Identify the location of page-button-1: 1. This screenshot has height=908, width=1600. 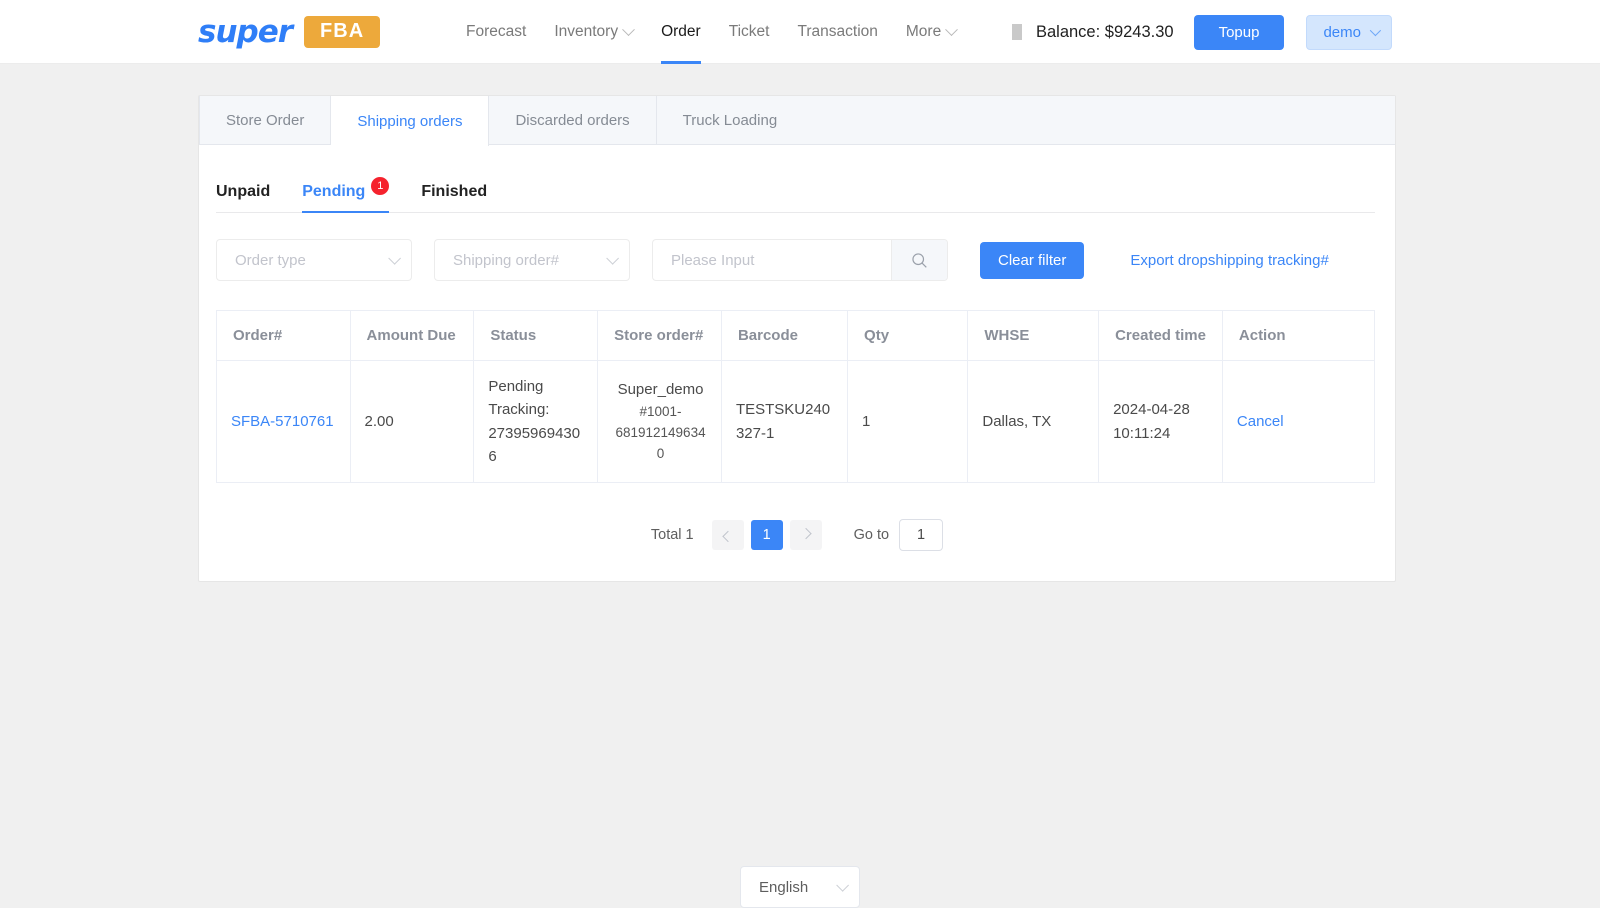
(766, 535).